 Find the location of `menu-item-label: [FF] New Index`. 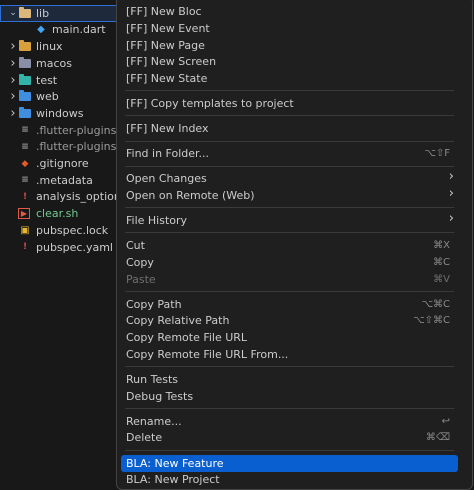

menu-item-label: [FF] New Index is located at coordinates (167, 129).